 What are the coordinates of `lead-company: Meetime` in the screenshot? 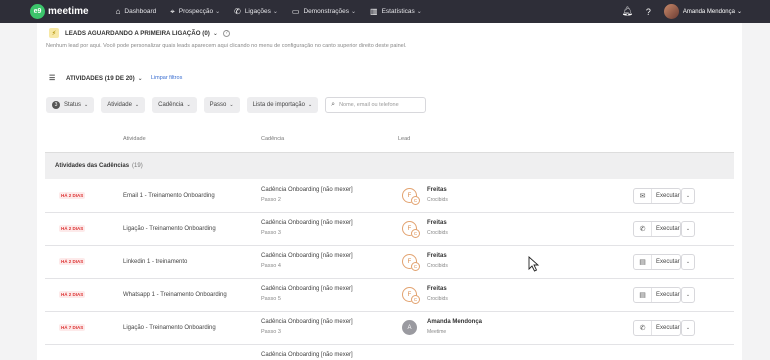 It's located at (437, 332).